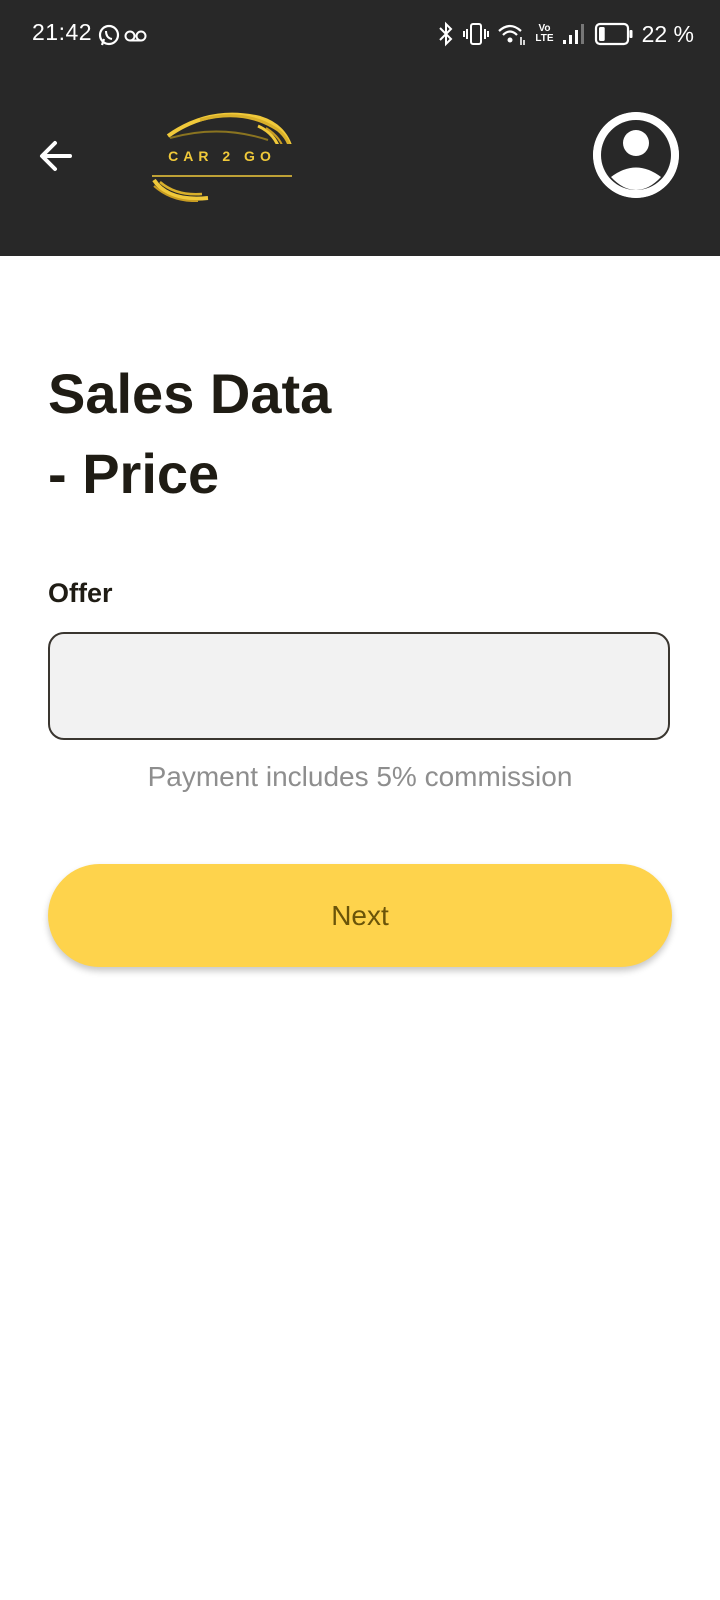  Describe the element at coordinates (667, 33) in the screenshot. I see `battery-percentage: 22 %` at that location.